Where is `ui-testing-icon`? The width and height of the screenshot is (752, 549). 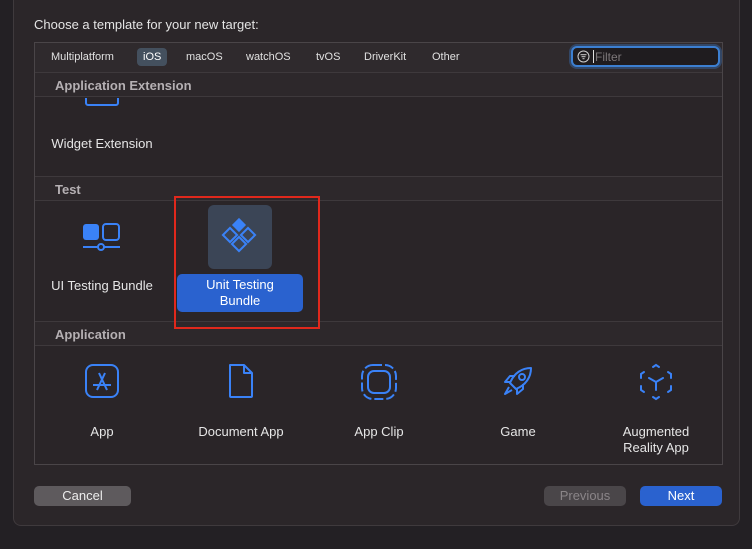
ui-testing-icon is located at coordinates (101, 237).